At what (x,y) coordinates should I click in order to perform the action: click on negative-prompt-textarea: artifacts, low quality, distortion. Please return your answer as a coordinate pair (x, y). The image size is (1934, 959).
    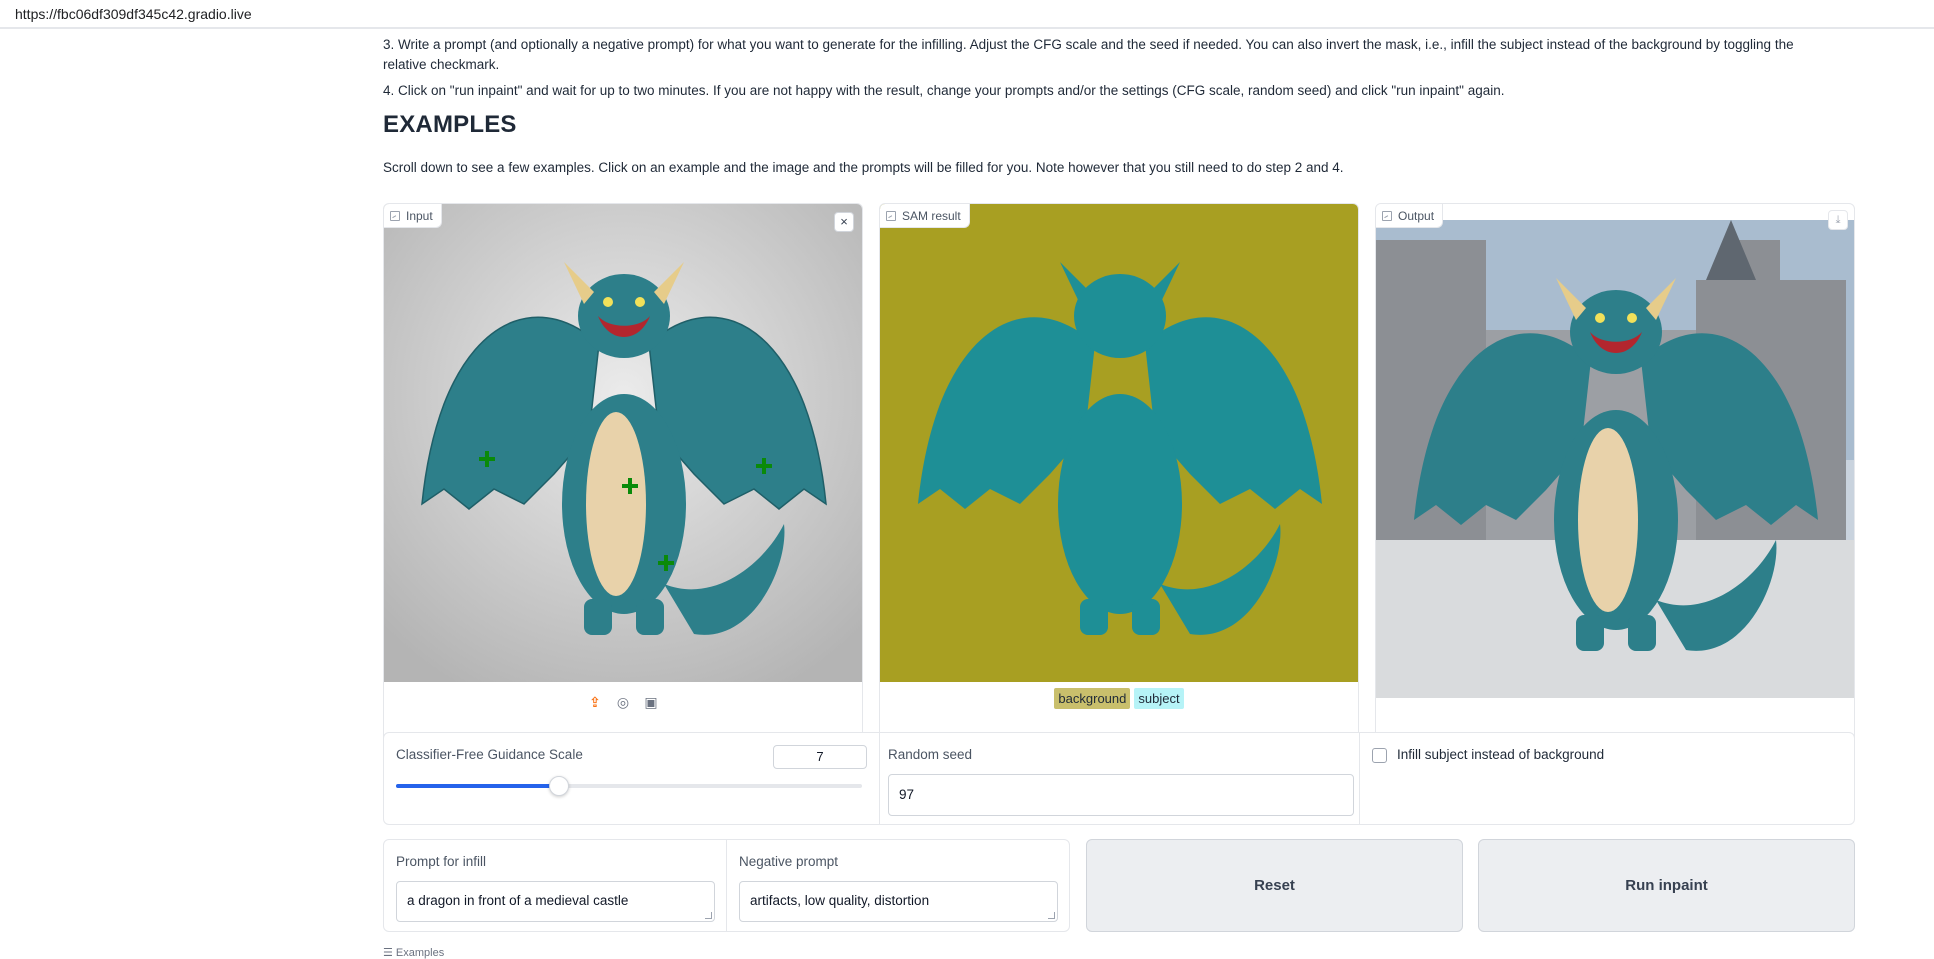
    Looking at the image, I should click on (898, 901).